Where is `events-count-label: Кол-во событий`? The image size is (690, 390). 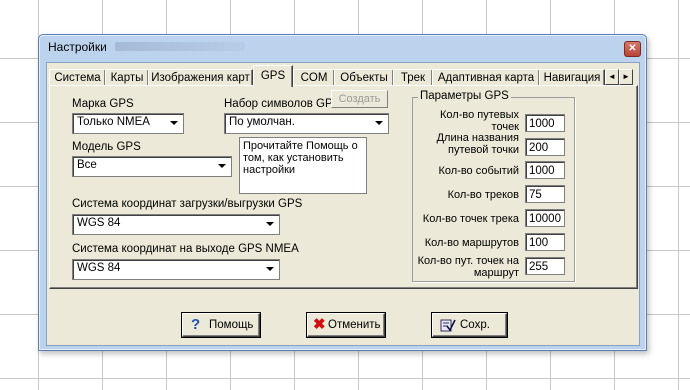
events-count-label: Кол-во событий is located at coordinates (478, 171).